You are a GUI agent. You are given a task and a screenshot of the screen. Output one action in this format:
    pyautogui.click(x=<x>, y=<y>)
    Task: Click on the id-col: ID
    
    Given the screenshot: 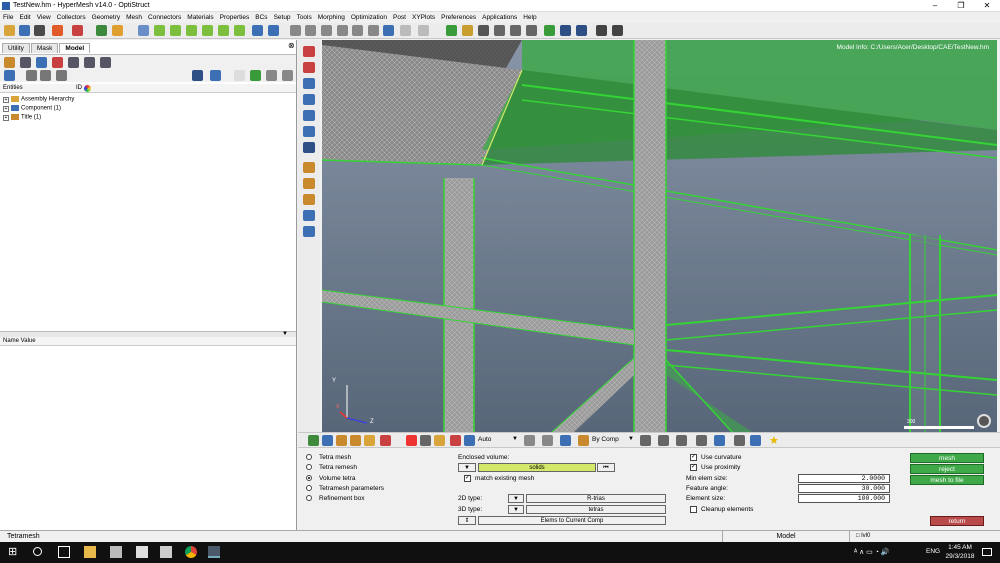 What is the action you would take?
    pyautogui.click(x=79, y=88)
    